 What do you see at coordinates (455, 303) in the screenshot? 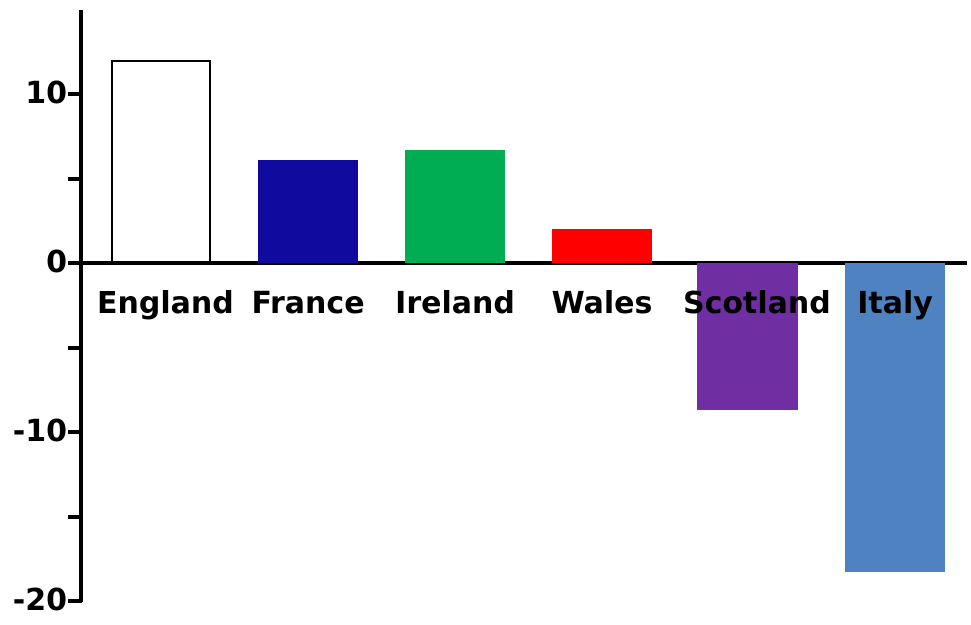
I see `bar-label-ireland: Ireland` at bounding box center [455, 303].